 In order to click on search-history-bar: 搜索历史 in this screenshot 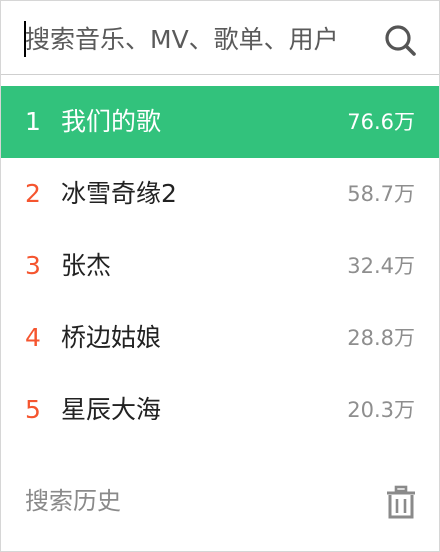, I will do `click(220, 501)`.